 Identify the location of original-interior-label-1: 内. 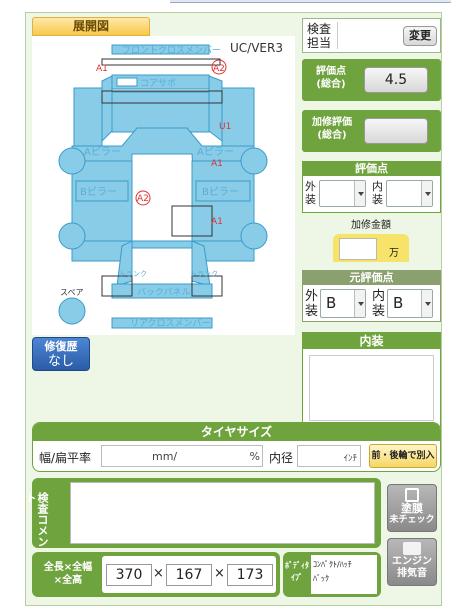
(379, 296).